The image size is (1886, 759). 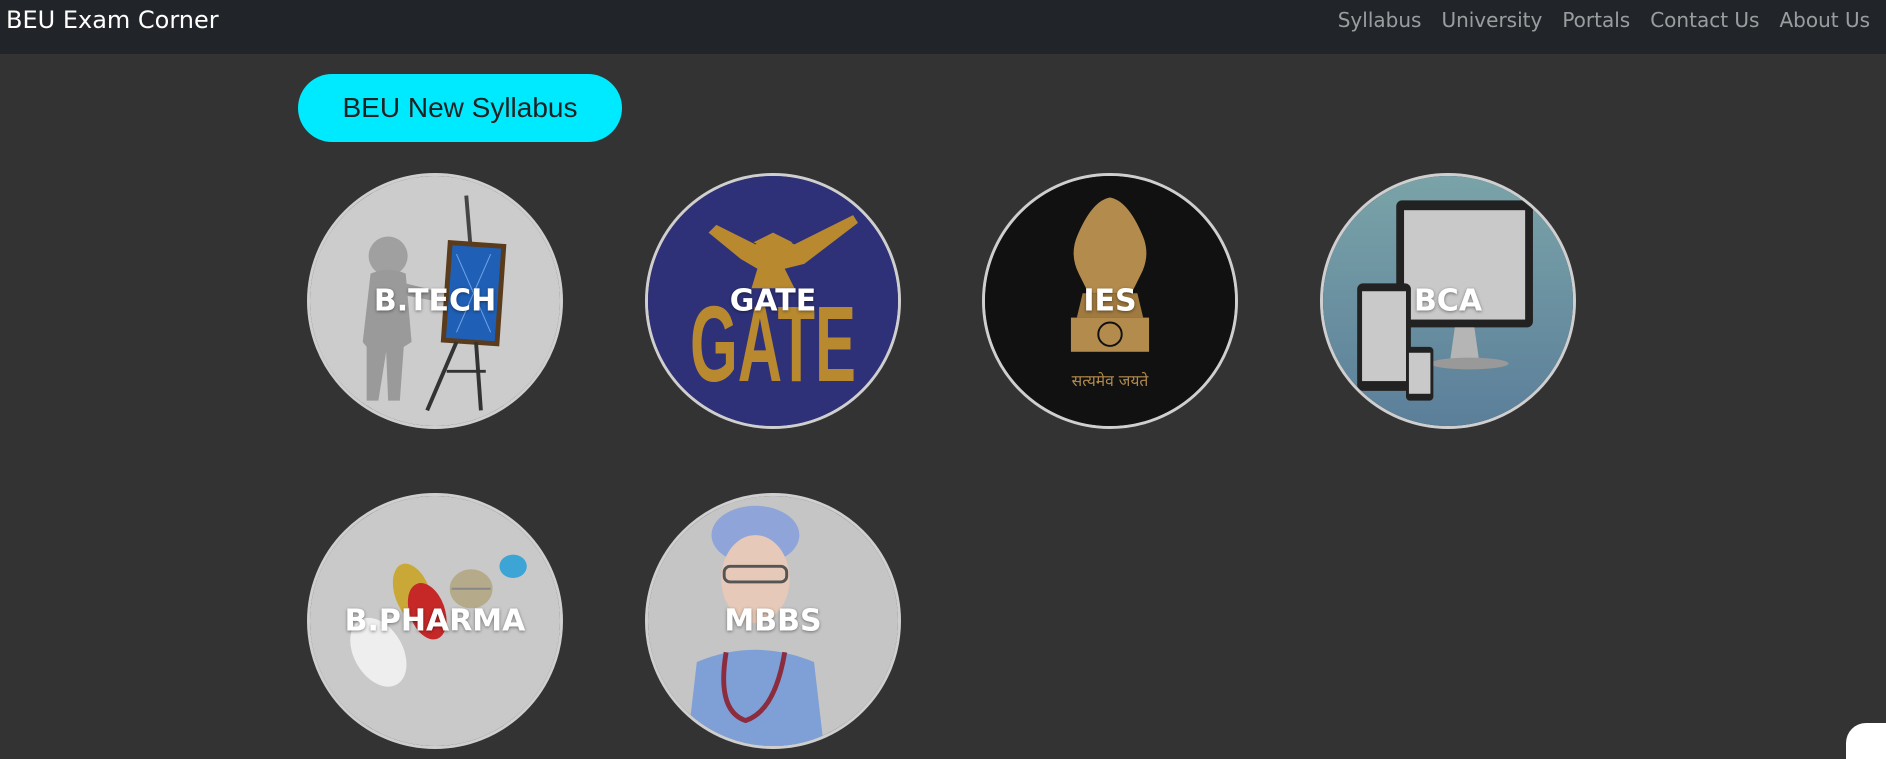 I want to click on card-label: BCA, so click(x=1448, y=301).